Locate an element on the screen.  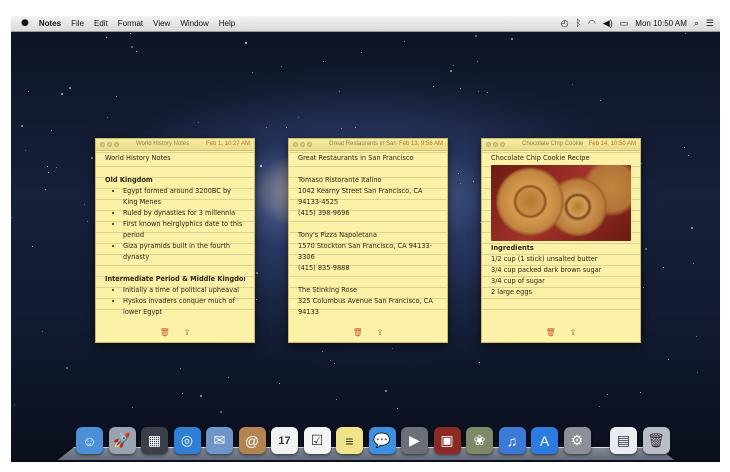
notes-icon: ≡ is located at coordinates (349, 440).